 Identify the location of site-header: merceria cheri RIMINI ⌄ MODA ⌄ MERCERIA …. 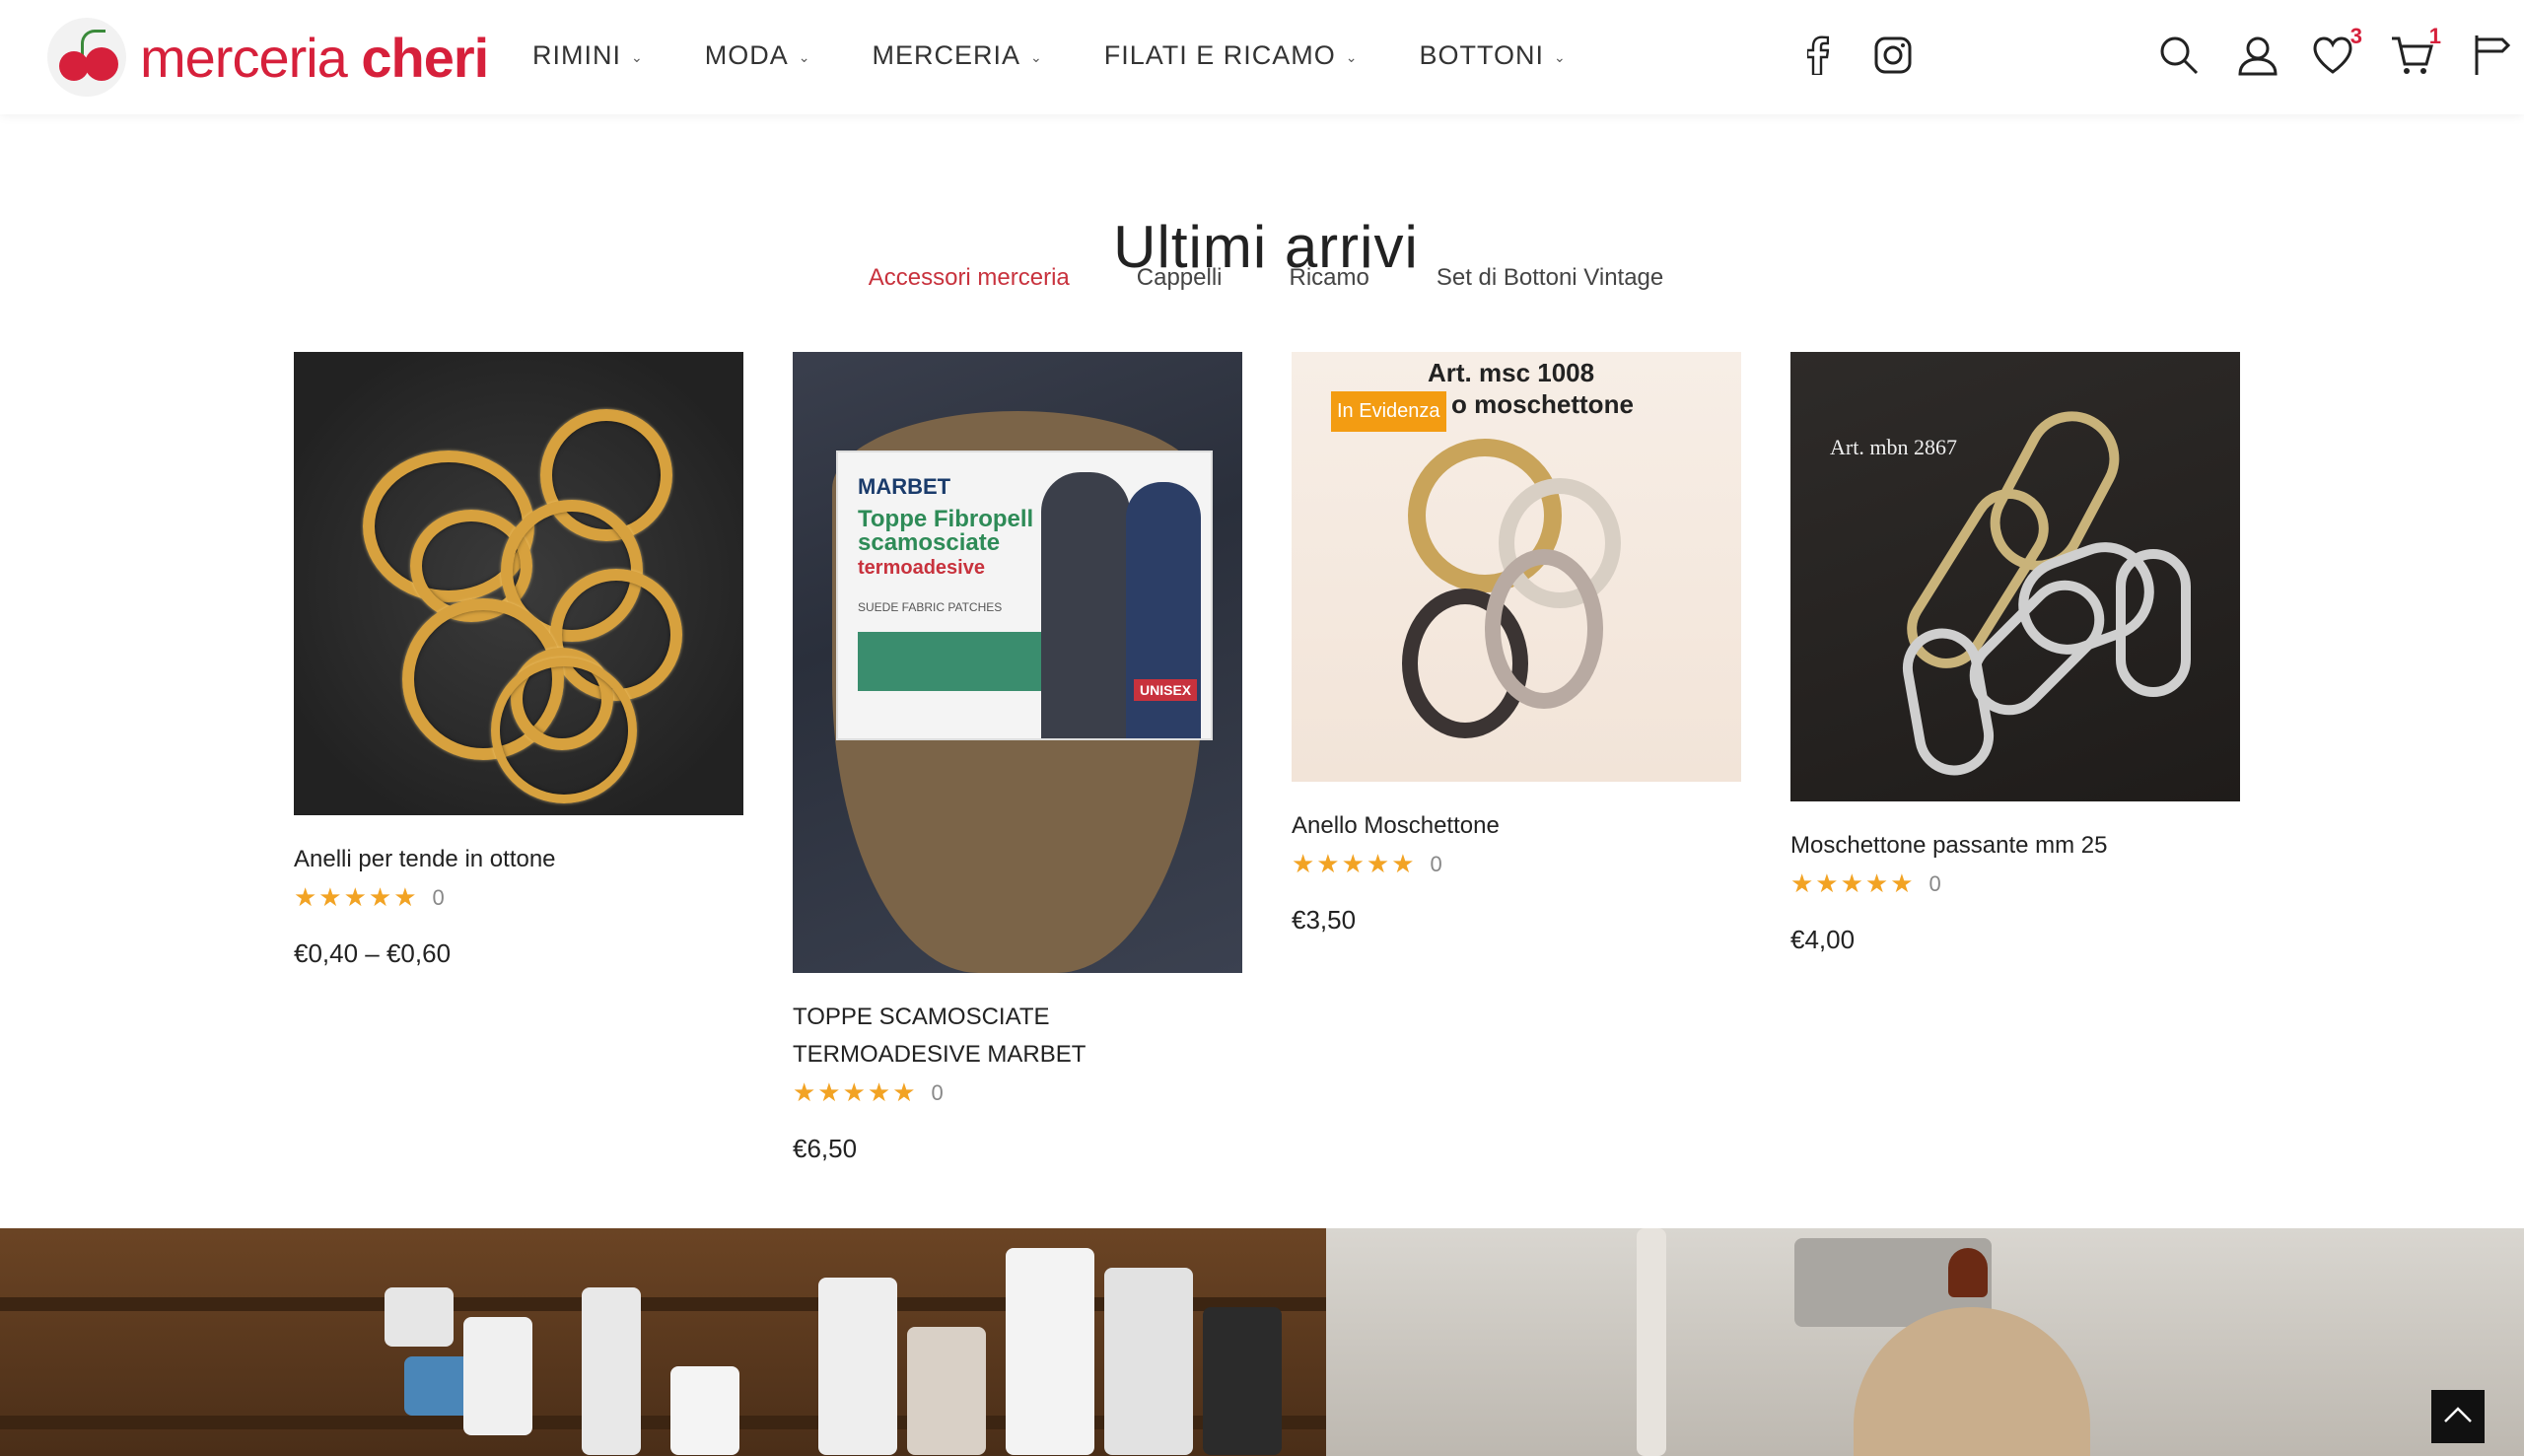
(1262, 57).